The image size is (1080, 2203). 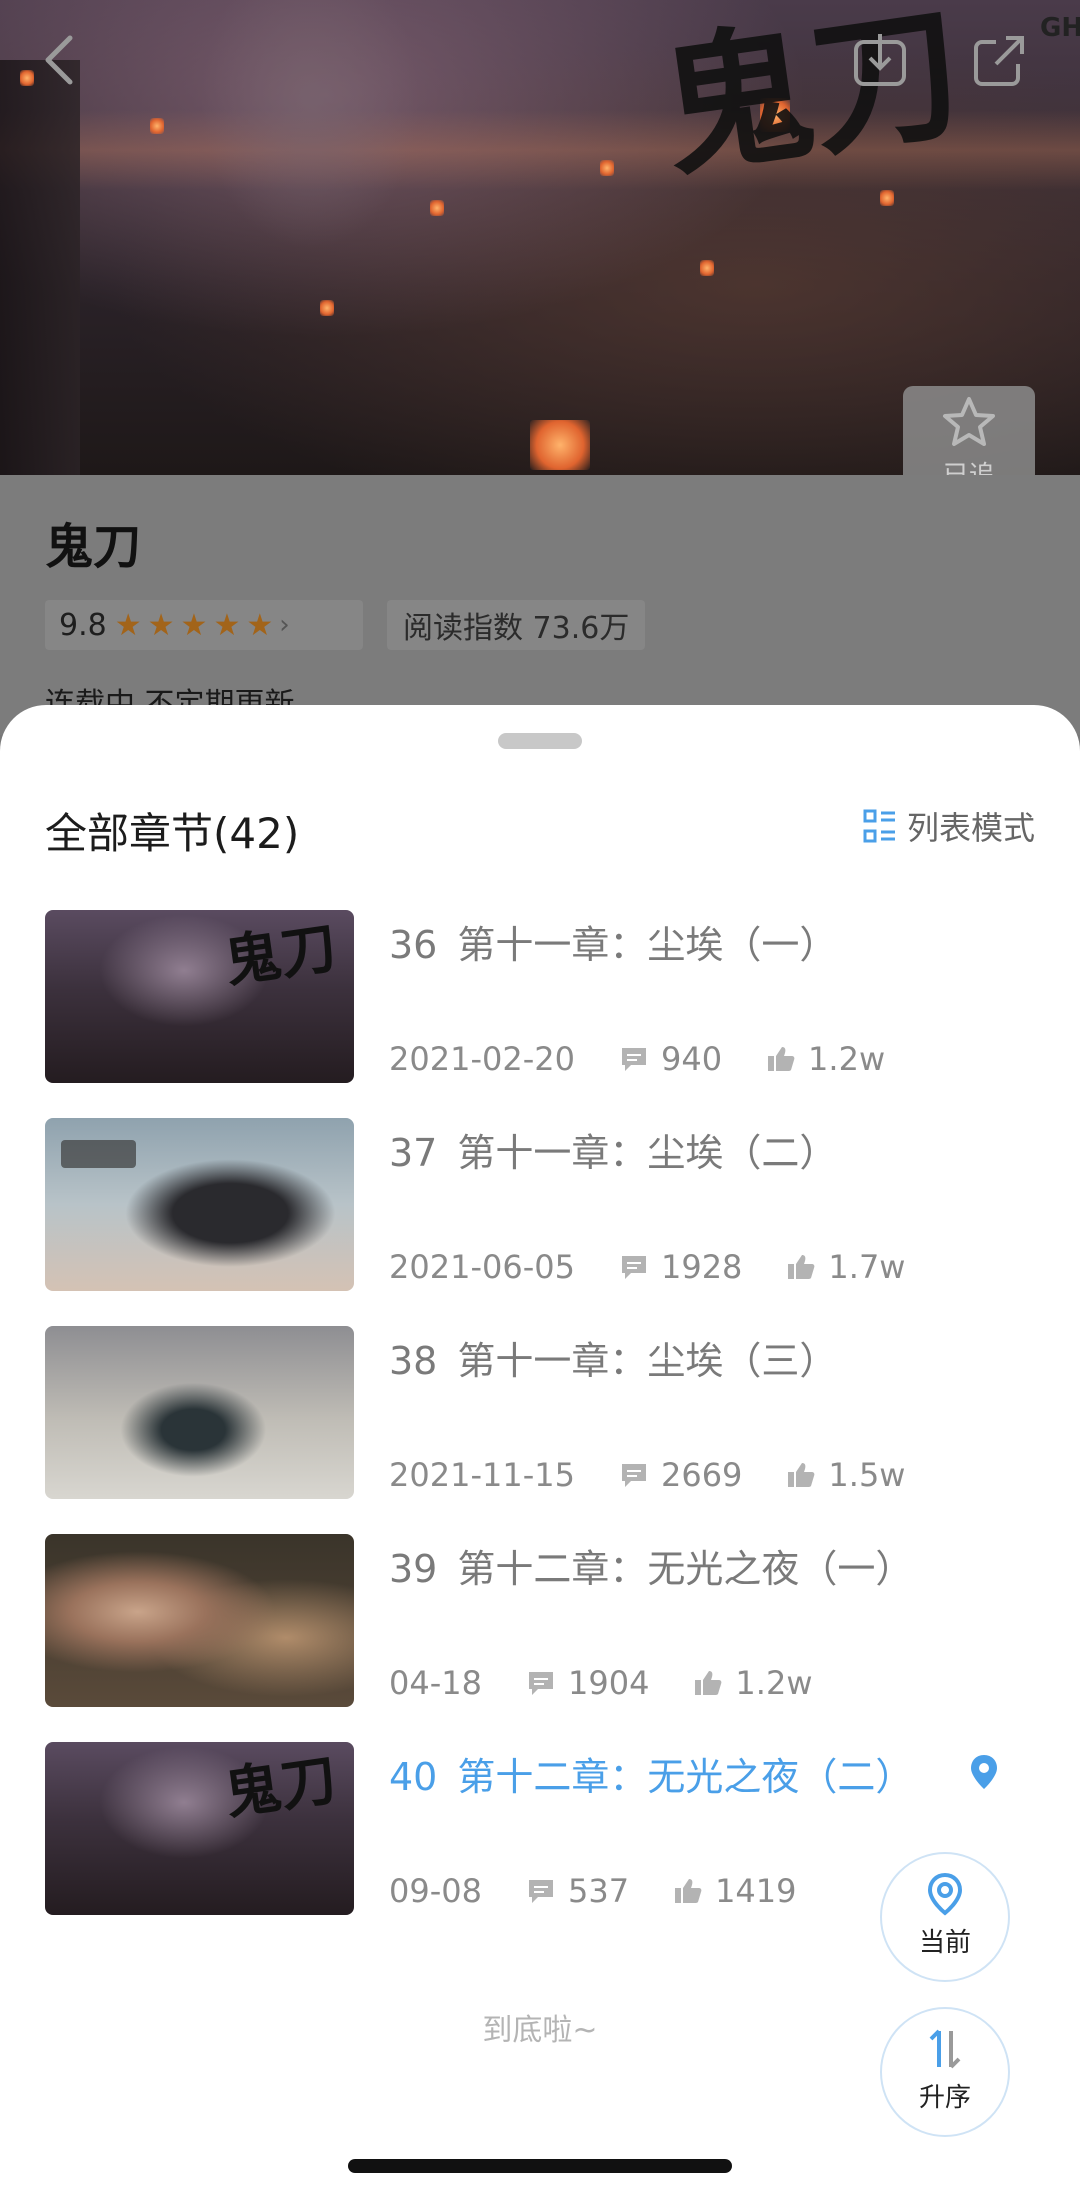 I want to click on chapter-item: 38 第十一章：尘埃（三） 2021-11-15 2669 1.5w, so click(x=540, y=1430).